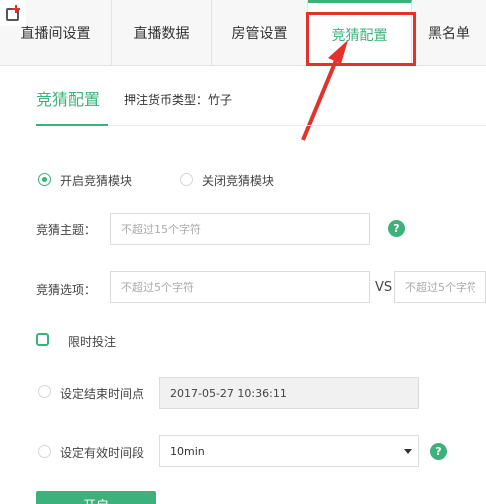 This screenshot has height=504, width=486. Describe the element at coordinates (66, 290) in the screenshot. I see `options-label: 竞猜选项：` at that location.